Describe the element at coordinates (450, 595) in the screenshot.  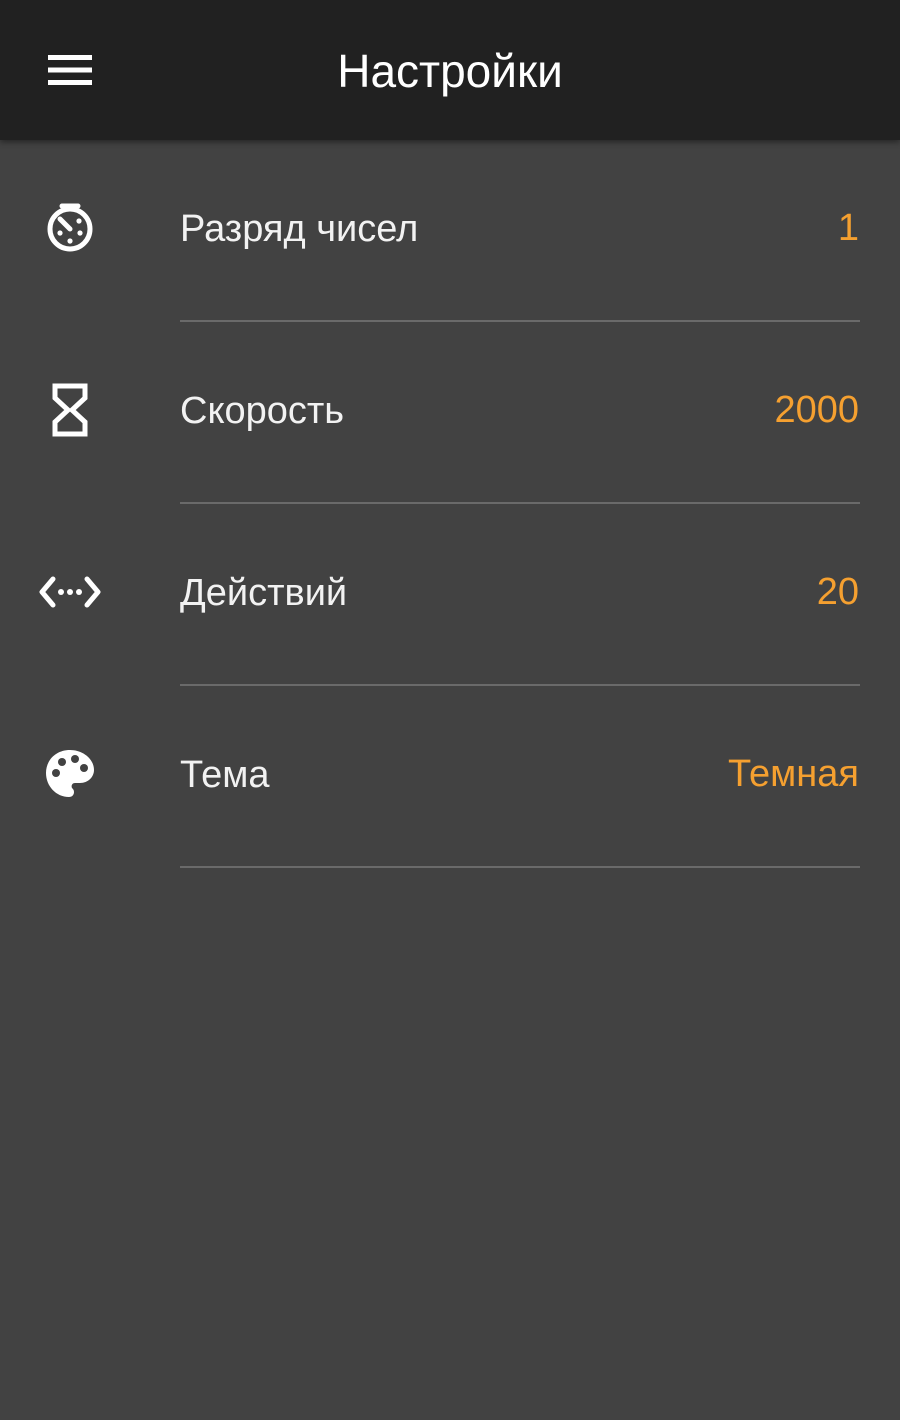
I see `setting-row-actions: Действий 20` at that location.